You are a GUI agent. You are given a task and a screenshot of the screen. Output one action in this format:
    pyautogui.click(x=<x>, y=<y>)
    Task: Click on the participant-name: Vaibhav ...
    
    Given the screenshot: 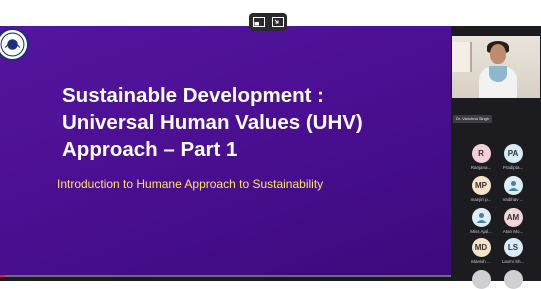 What is the action you would take?
    pyautogui.click(x=513, y=199)
    